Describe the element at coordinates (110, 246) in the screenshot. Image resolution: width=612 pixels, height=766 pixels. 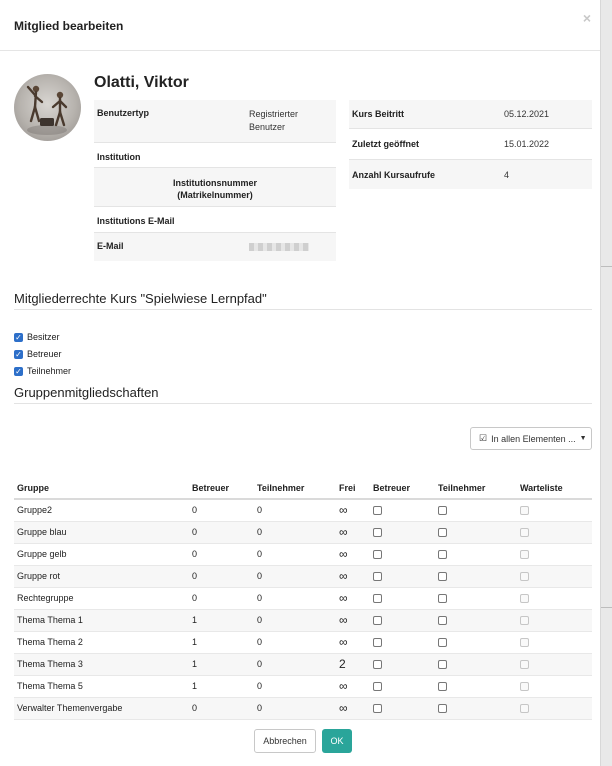
I see `info-label: E-Mail` at that location.